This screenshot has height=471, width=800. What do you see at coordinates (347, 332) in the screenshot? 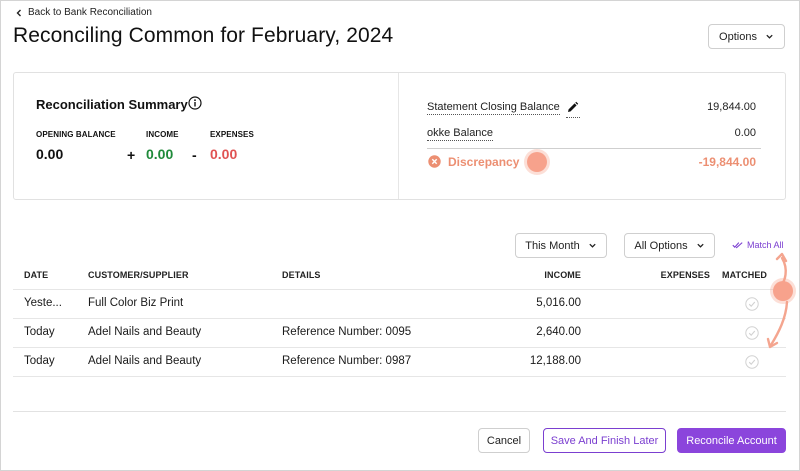
I see `row-2-details: Reference Number: 0095` at bounding box center [347, 332].